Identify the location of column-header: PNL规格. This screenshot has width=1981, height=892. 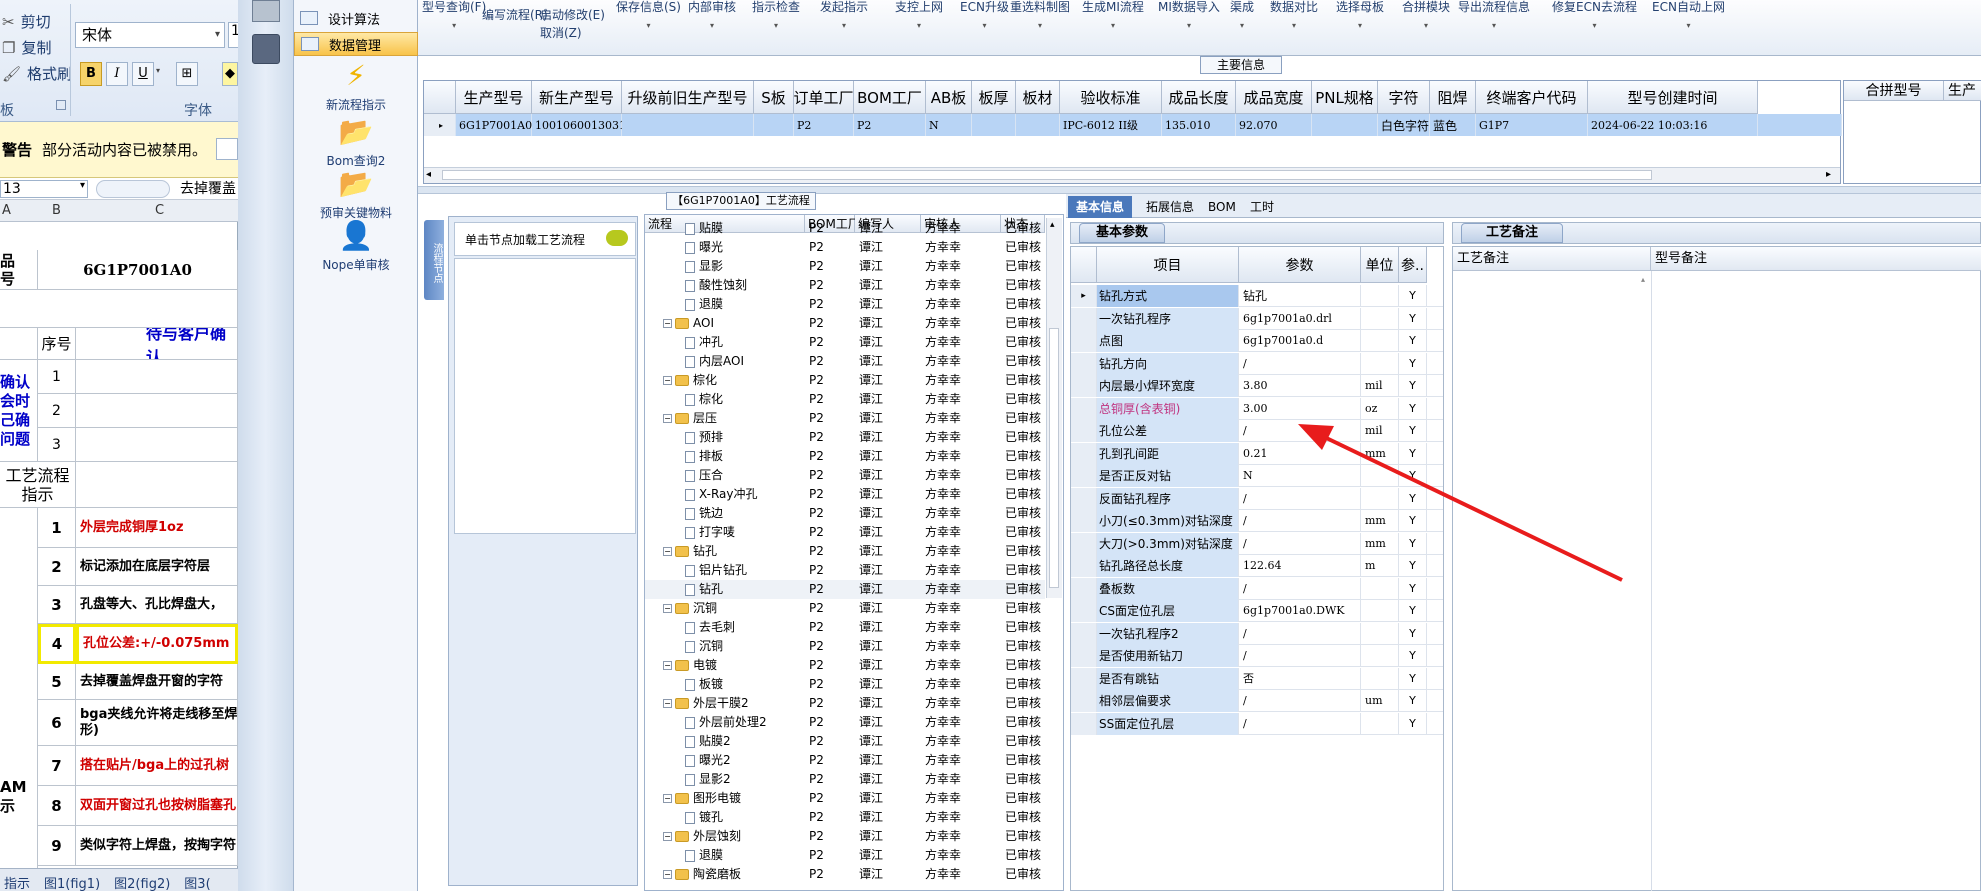
(1345, 97).